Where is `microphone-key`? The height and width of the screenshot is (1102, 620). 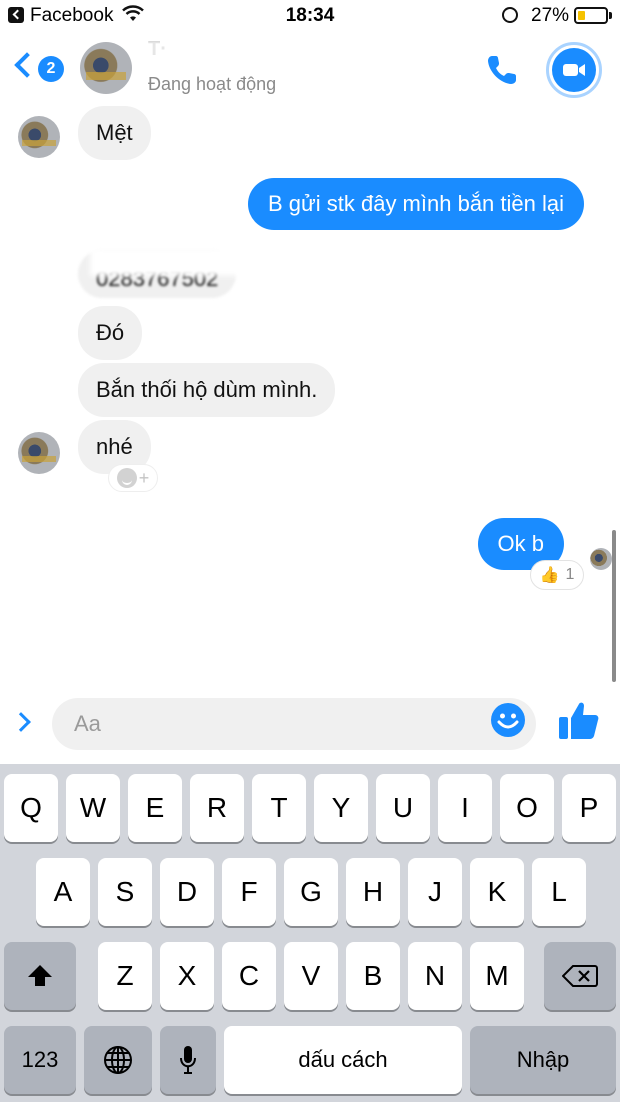
microphone-key is located at coordinates (188, 1060).